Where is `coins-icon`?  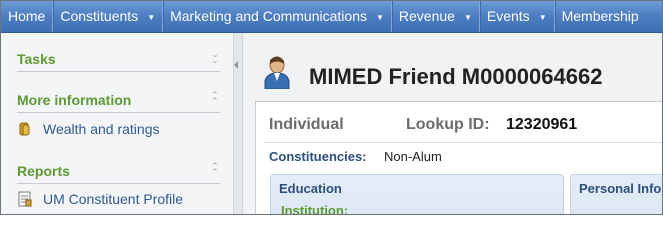
coins-icon is located at coordinates (25, 129).